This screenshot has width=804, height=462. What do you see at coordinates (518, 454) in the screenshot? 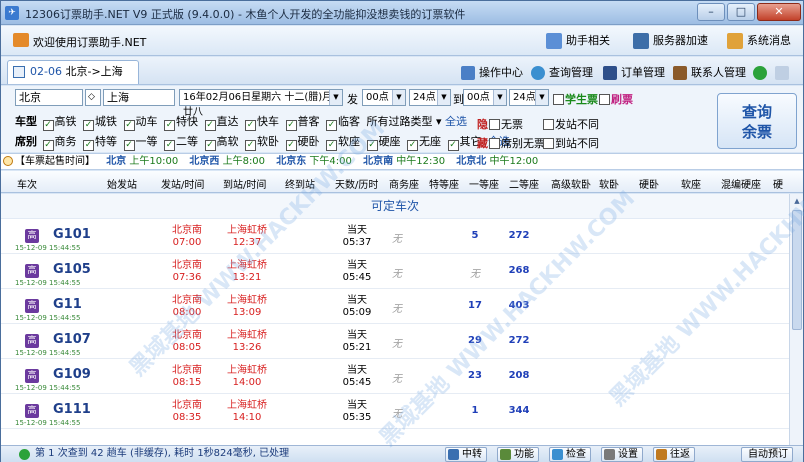
I see `function-button: 功能` at bounding box center [518, 454].